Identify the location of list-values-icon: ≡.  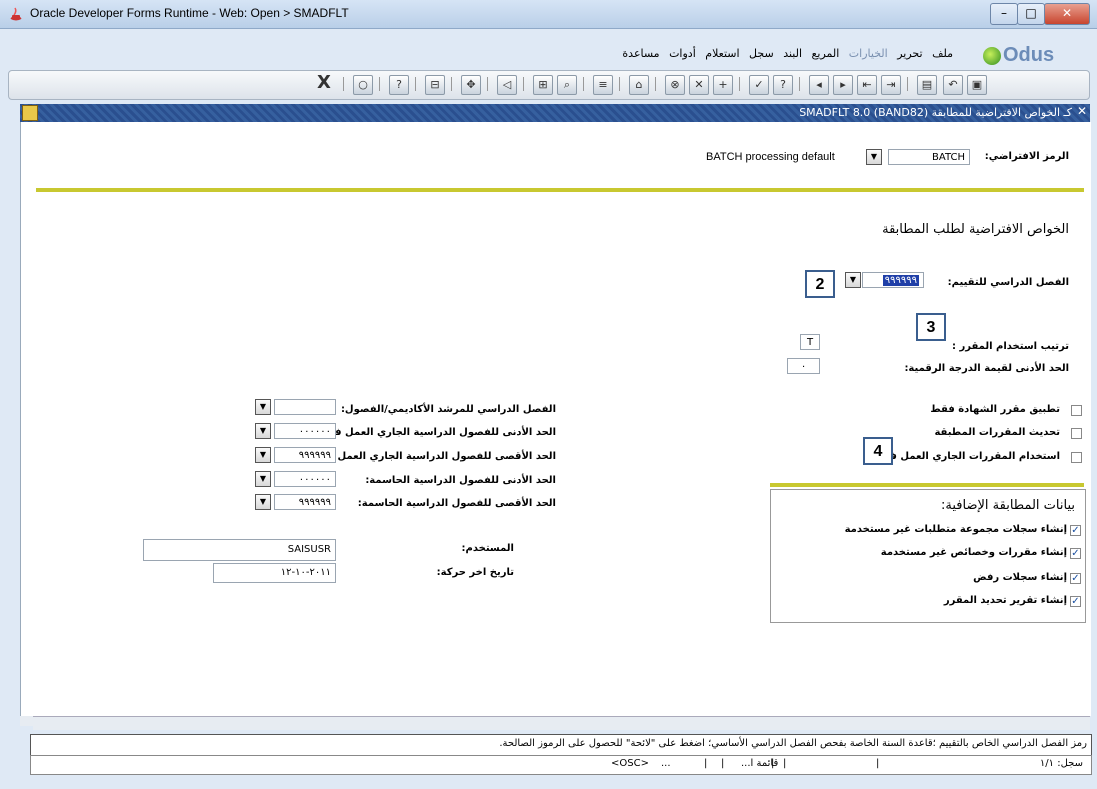
(603, 85).